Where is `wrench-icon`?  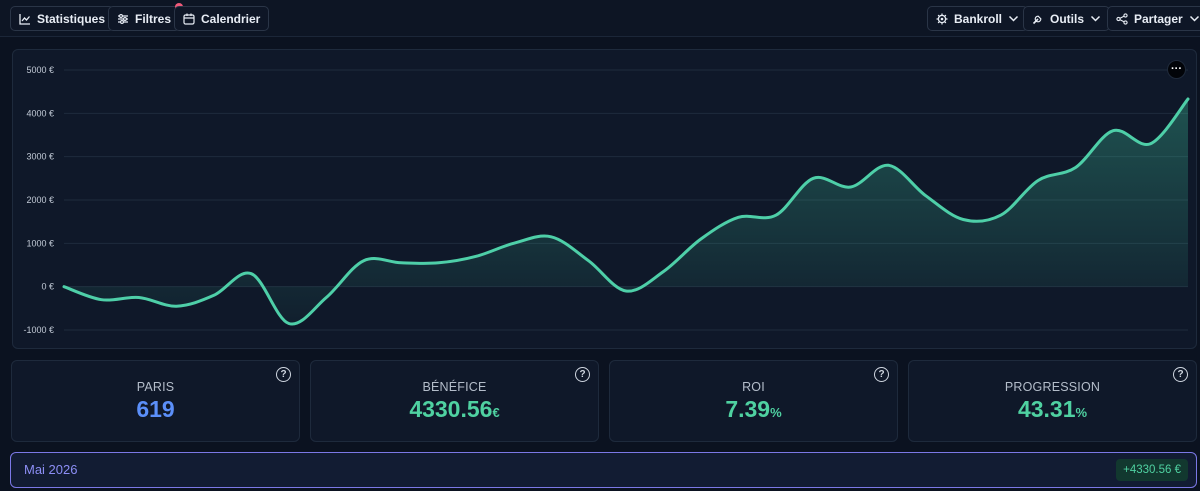
wrench-icon is located at coordinates (1037, 19).